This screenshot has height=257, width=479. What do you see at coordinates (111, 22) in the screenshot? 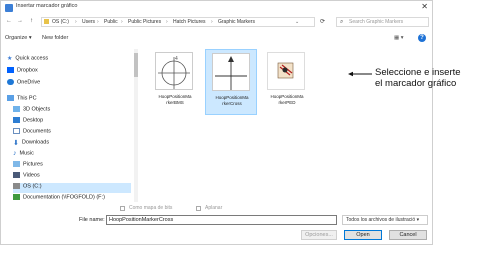
I see `breadcrumb-public: Public` at bounding box center [111, 22].